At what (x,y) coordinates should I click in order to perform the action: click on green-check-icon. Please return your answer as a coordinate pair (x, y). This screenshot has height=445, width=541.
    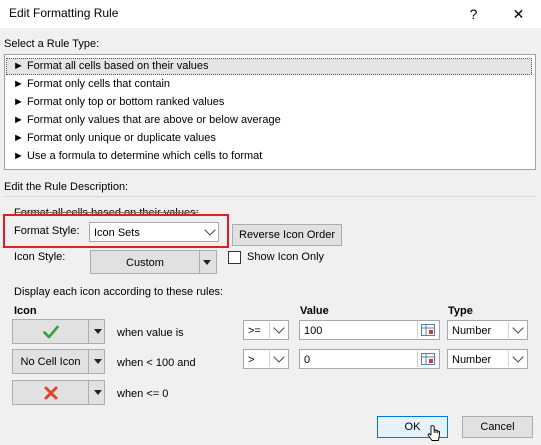
    Looking at the image, I should click on (51, 331).